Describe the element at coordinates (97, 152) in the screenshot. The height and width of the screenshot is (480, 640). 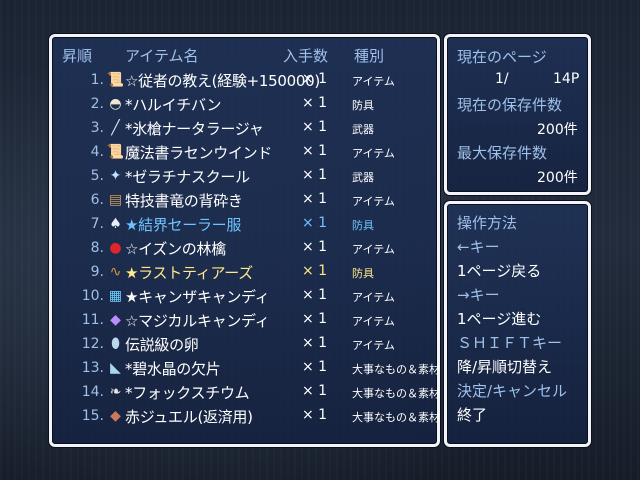
I see `row-rank: 4.` at that location.